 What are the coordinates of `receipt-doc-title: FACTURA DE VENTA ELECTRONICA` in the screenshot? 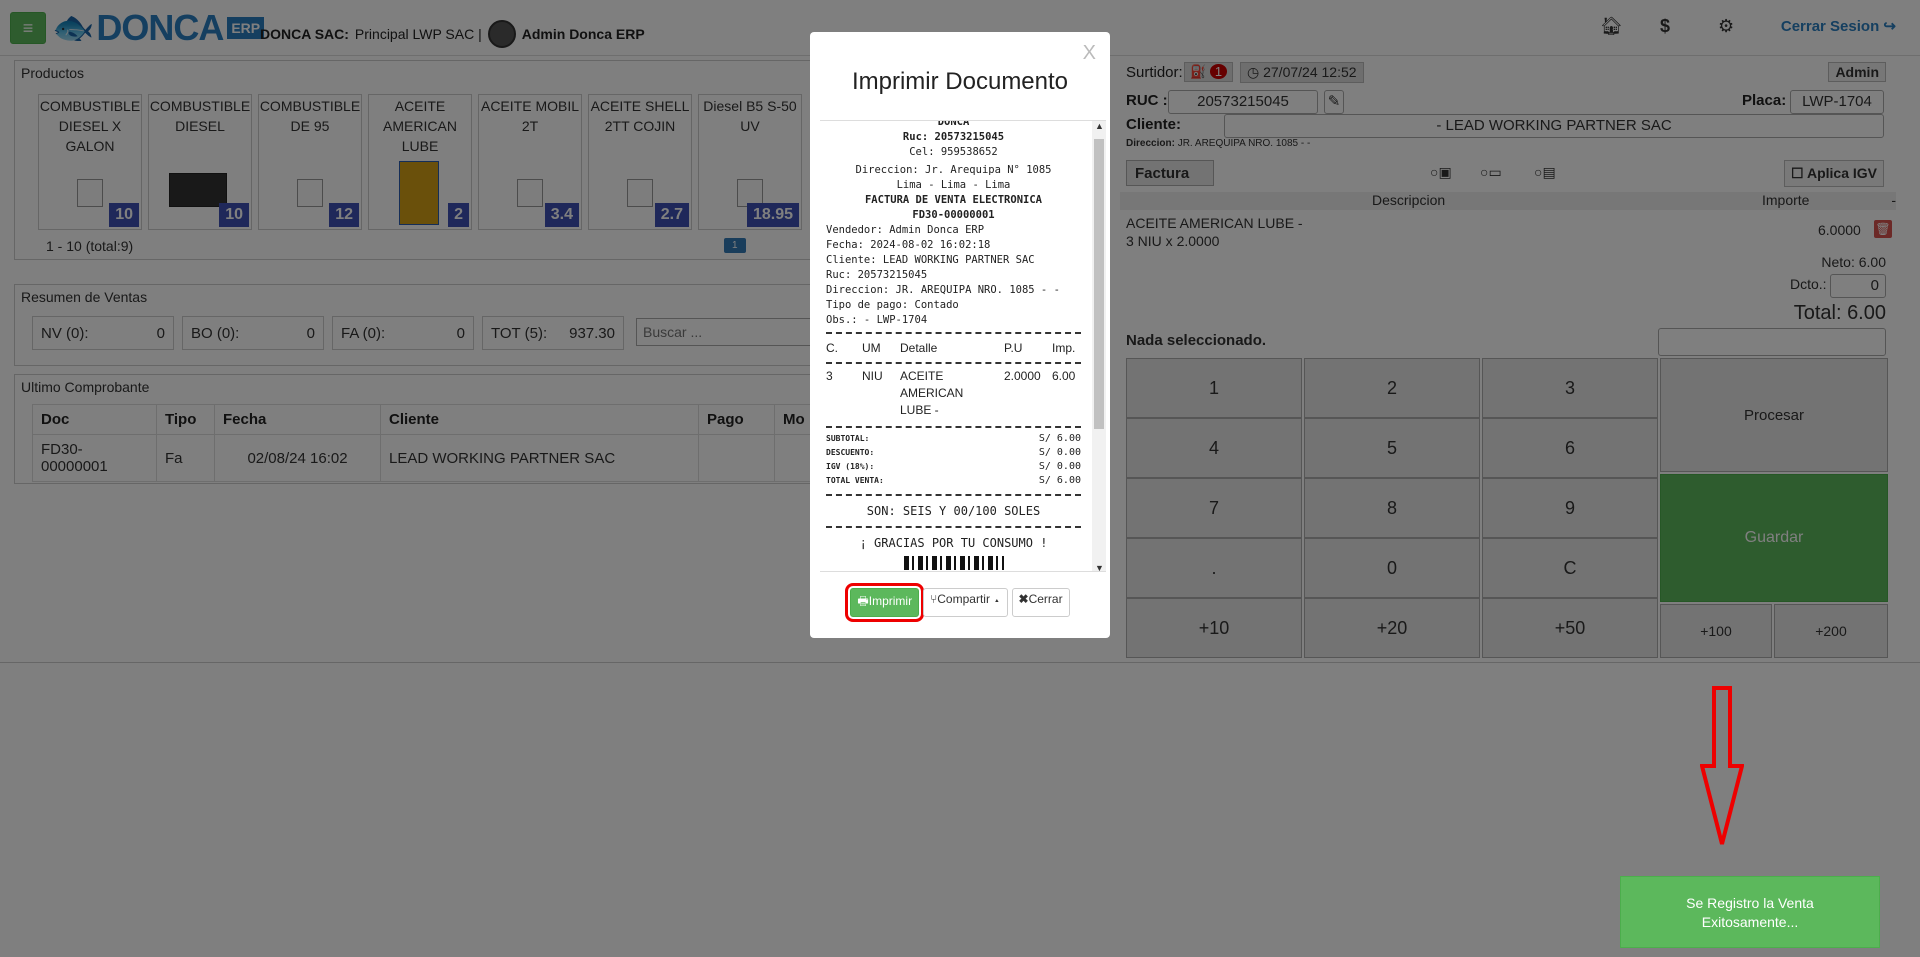 It's located at (953, 200).